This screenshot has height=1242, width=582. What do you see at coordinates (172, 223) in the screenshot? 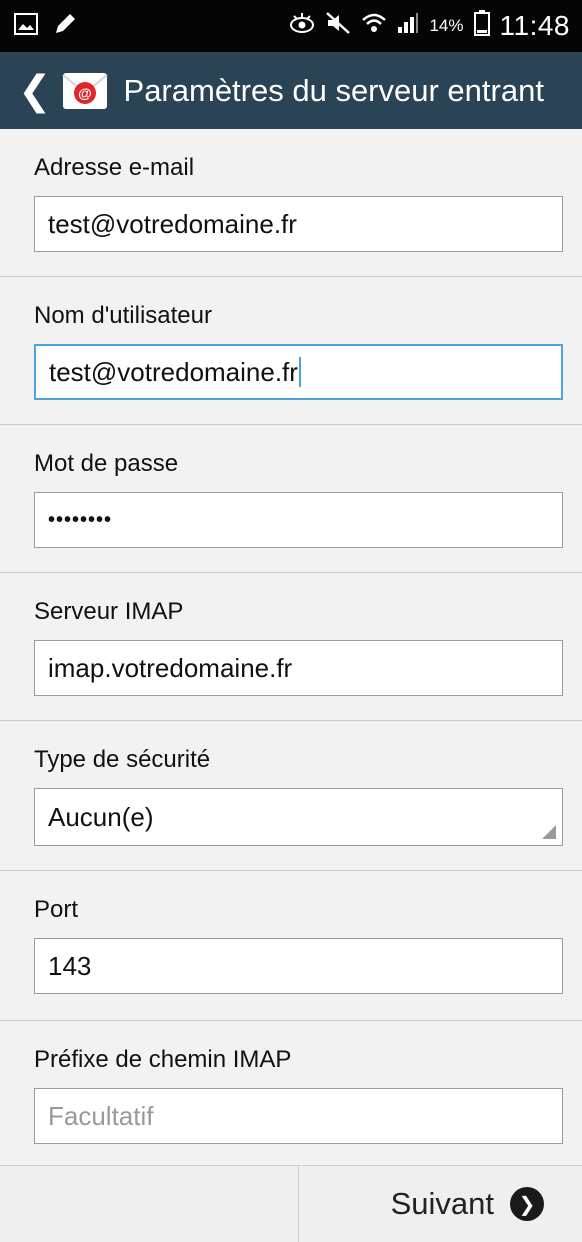
I see `email-value: test@votredomaine.fr` at bounding box center [172, 223].